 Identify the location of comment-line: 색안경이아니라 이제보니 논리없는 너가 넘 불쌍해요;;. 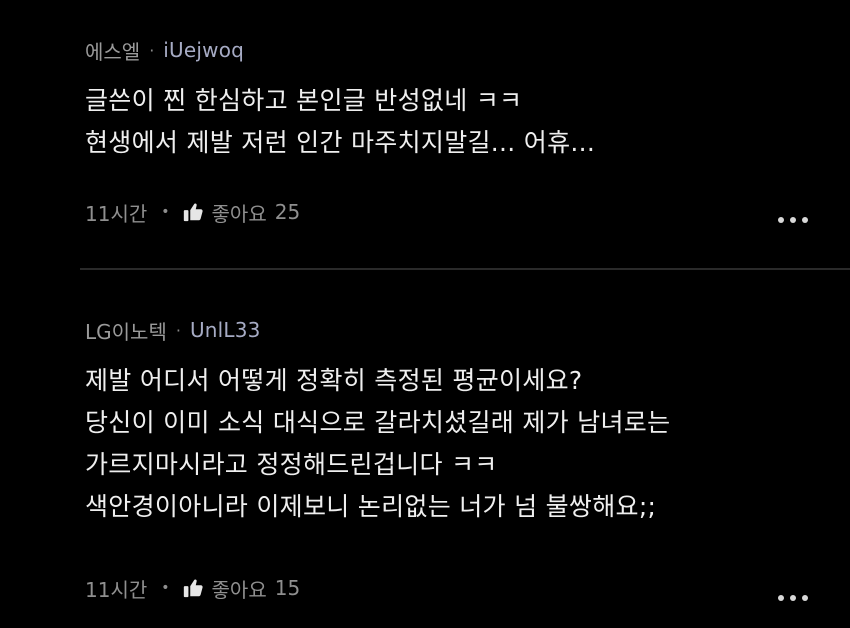
(371, 506).